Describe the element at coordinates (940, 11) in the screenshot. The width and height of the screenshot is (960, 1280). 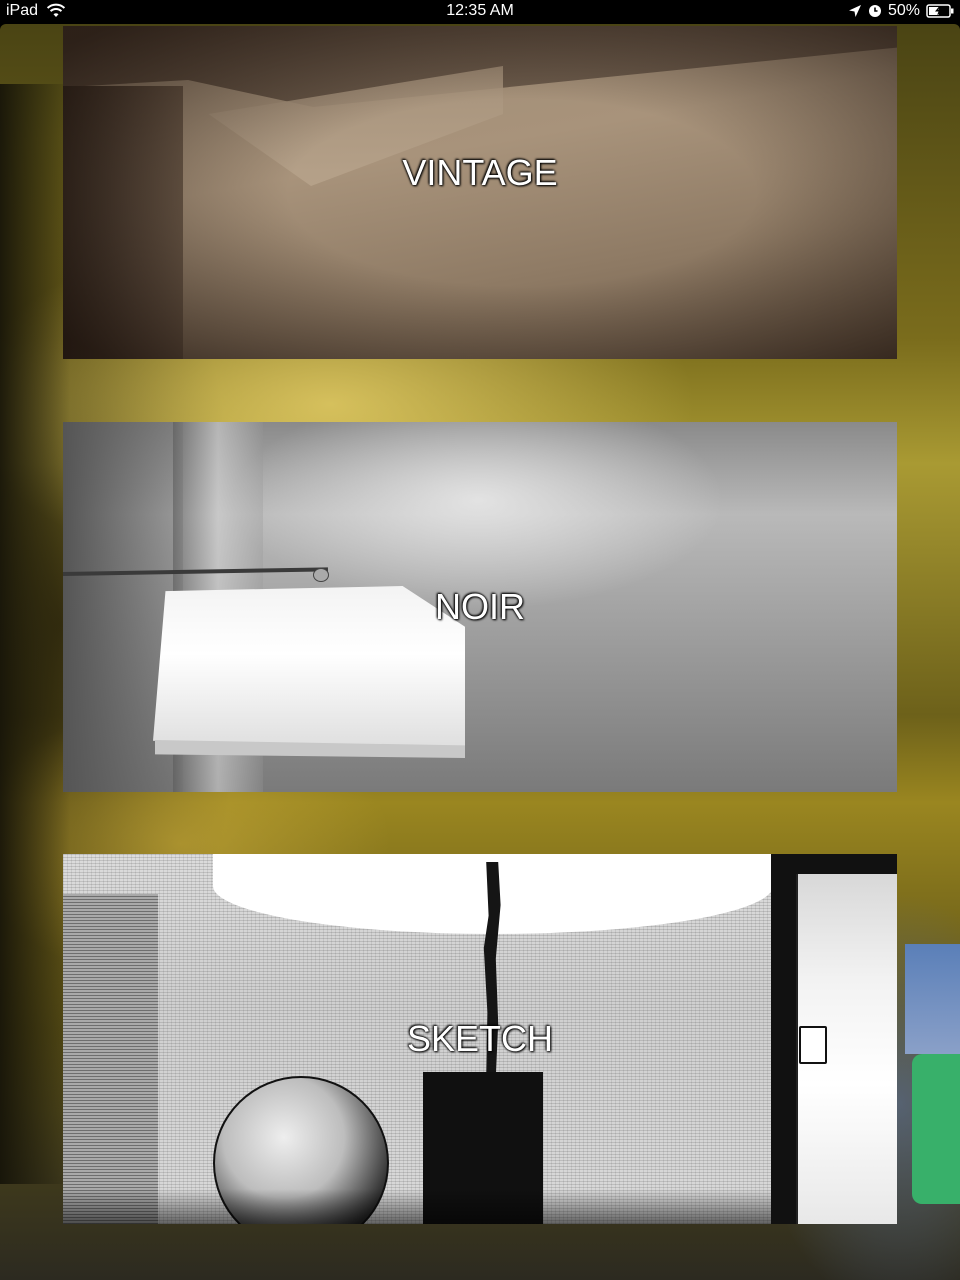
I see `battery-charging-icon` at that location.